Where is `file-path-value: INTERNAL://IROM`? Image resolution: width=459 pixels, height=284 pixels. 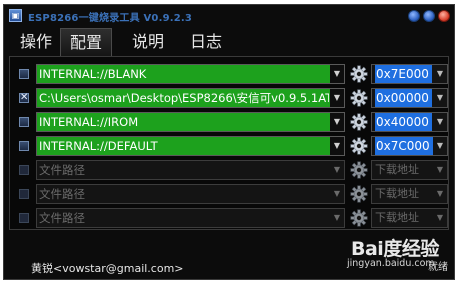 file-path-value: INTERNAL://IROM is located at coordinates (89, 122).